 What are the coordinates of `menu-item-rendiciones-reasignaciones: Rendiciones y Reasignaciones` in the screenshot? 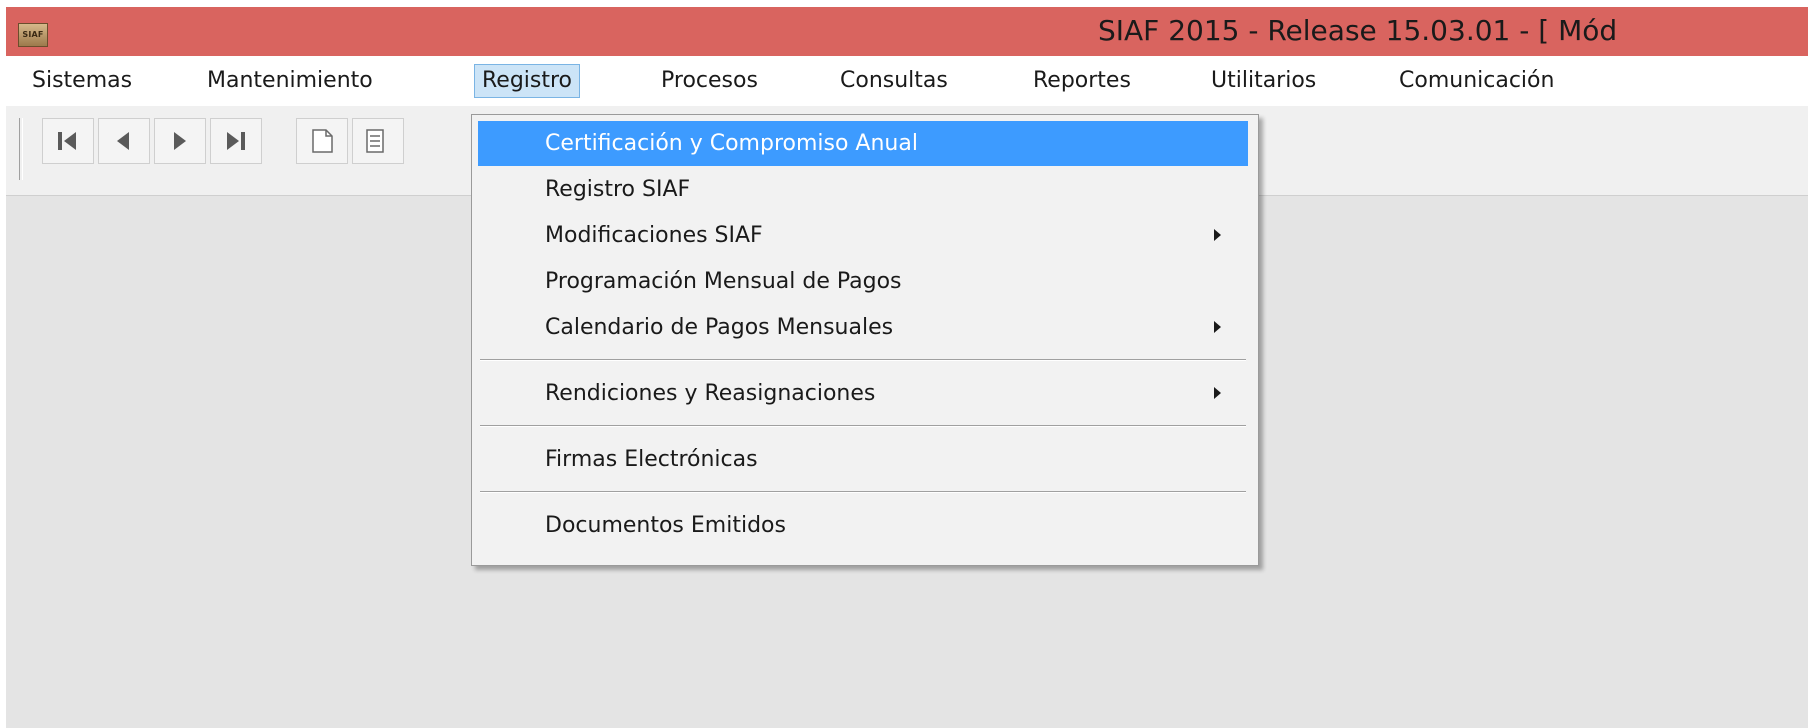 It's located at (863, 393).